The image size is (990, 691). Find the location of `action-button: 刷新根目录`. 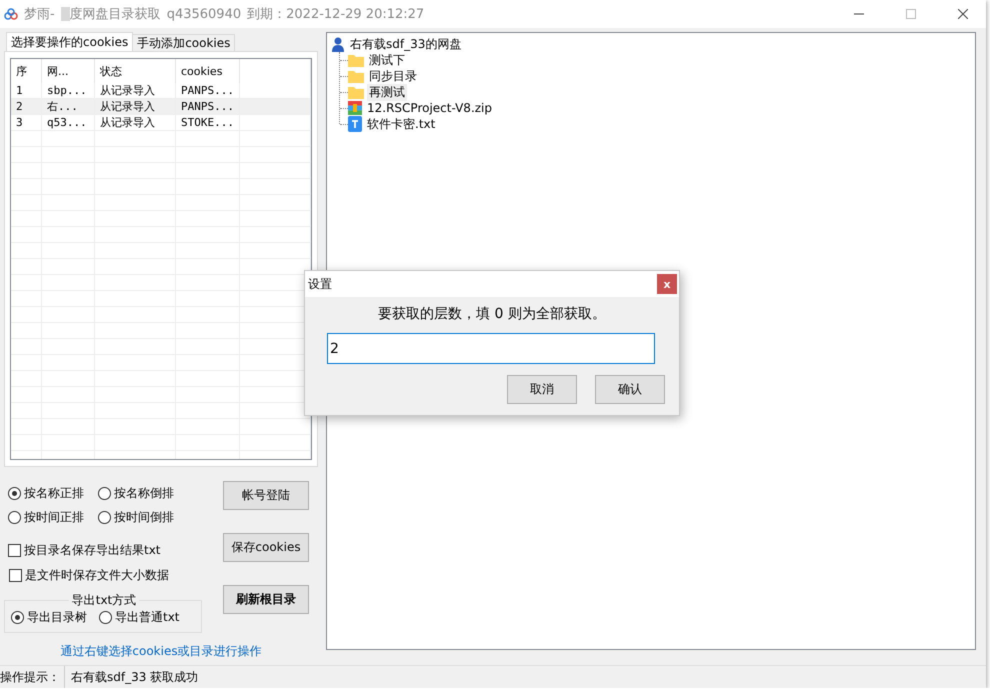

action-button: 刷新根目录 is located at coordinates (266, 599).